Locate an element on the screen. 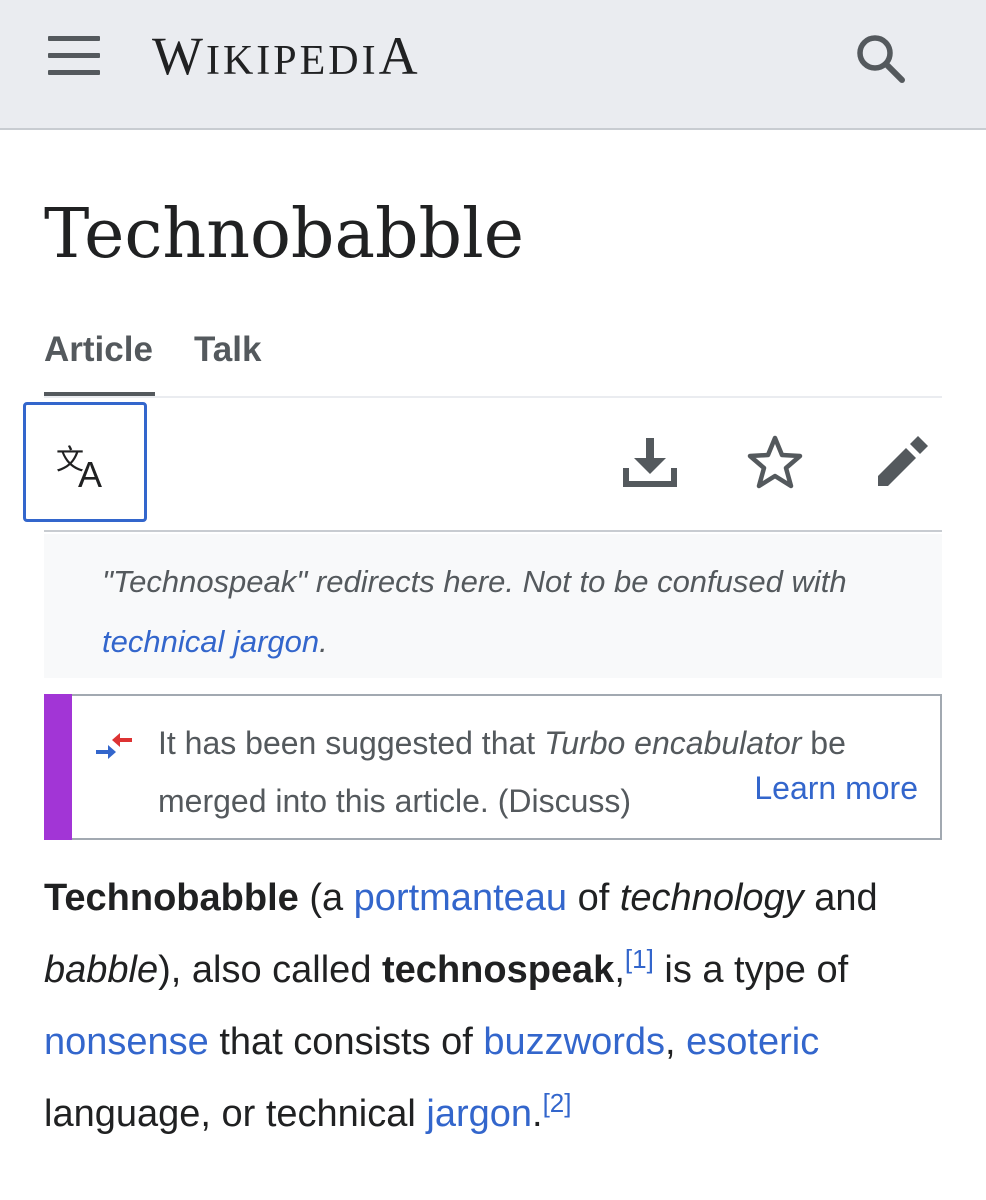 Image resolution: width=986 pixels, height=1200 pixels. reference-1: [1] is located at coordinates (639, 959).